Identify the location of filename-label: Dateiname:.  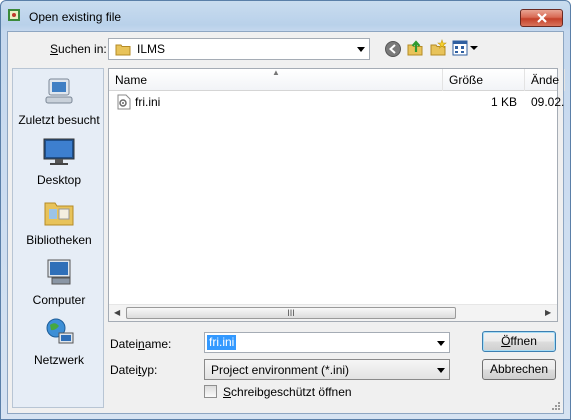
(141, 344).